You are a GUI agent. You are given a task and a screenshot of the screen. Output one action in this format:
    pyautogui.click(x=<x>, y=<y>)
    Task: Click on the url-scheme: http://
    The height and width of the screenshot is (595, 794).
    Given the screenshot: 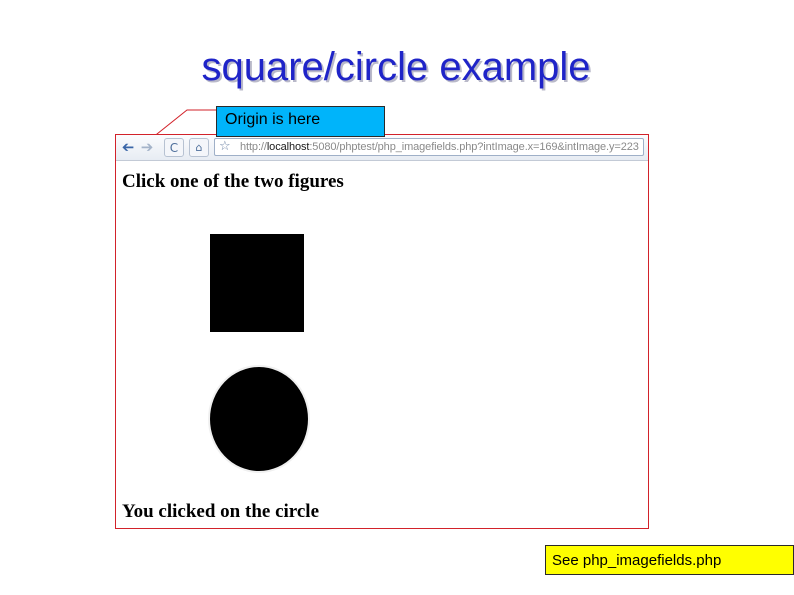 What is the action you would take?
    pyautogui.click(x=253, y=147)
    